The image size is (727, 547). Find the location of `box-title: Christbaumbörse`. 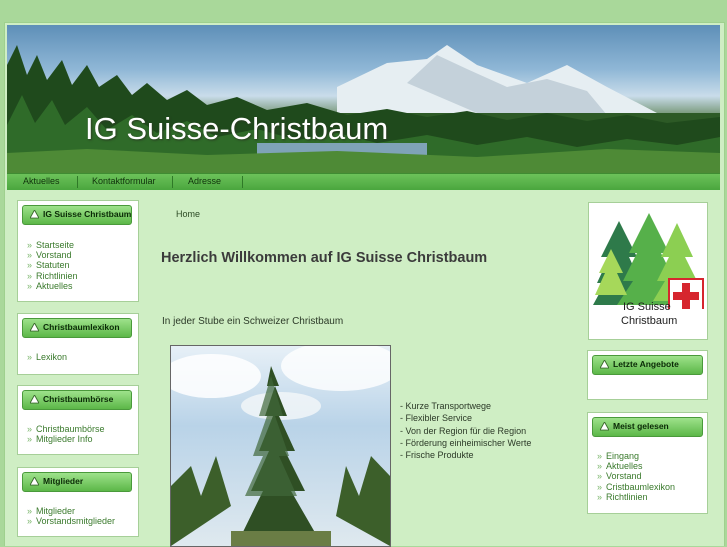

box-title: Christbaumbörse is located at coordinates (78, 399).